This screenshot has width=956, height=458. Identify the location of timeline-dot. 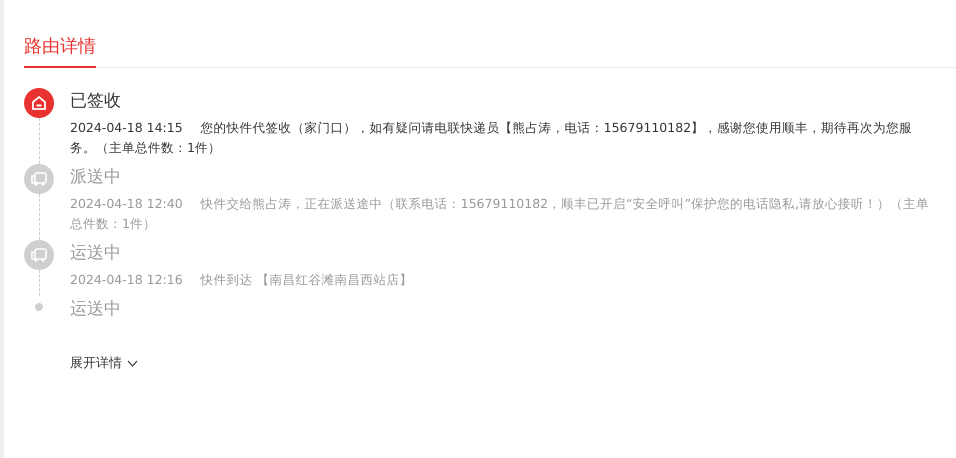
(39, 307).